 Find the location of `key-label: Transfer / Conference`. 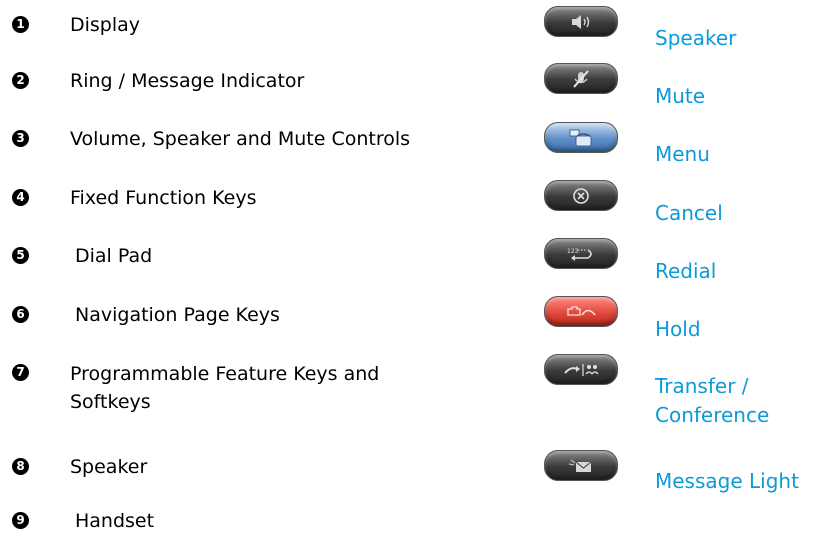

key-label: Transfer / Conference is located at coordinates (712, 400).